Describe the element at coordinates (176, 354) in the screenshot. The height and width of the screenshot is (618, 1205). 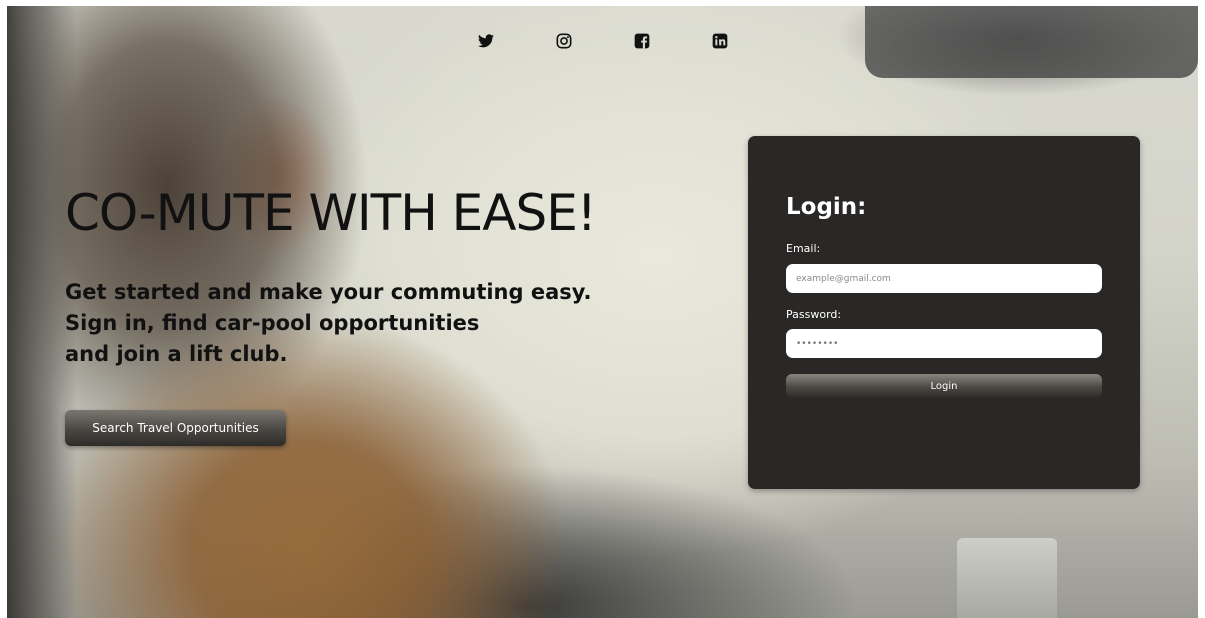
I see `hero-description-line: and join a lift club.` at that location.